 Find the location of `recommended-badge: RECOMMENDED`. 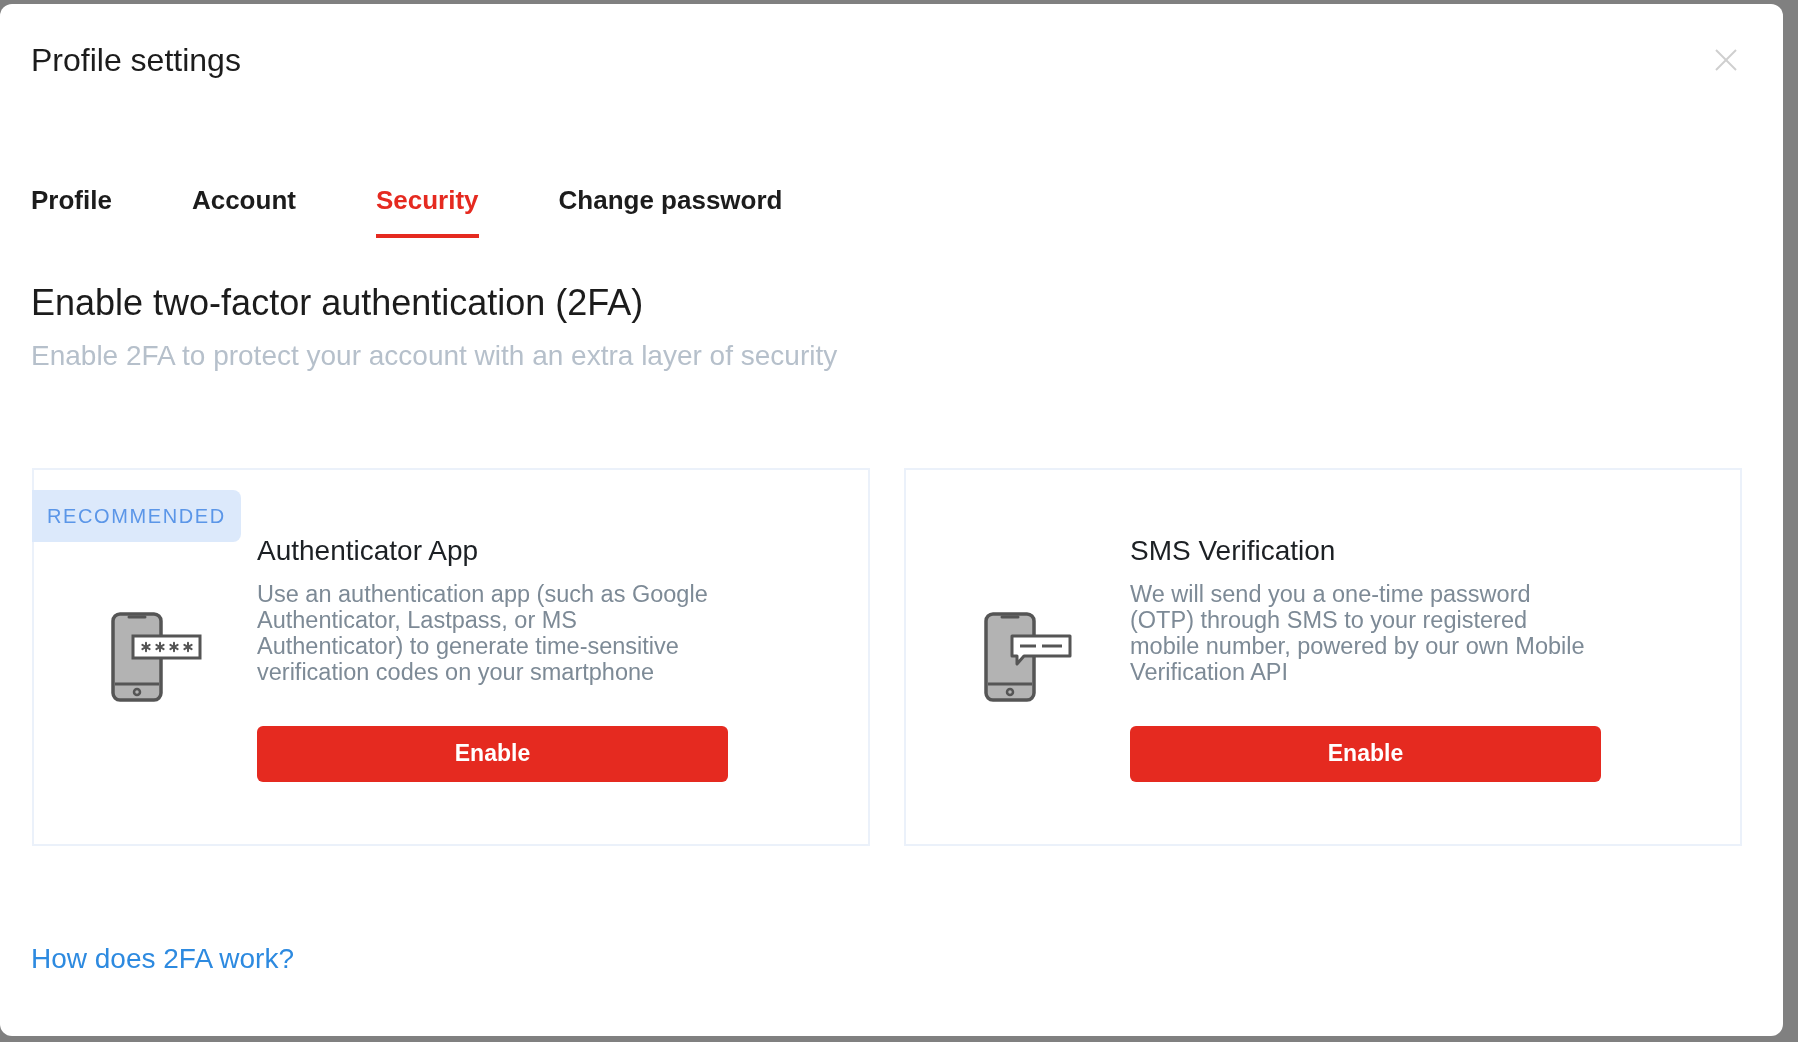

recommended-badge: RECOMMENDED is located at coordinates (136, 516).